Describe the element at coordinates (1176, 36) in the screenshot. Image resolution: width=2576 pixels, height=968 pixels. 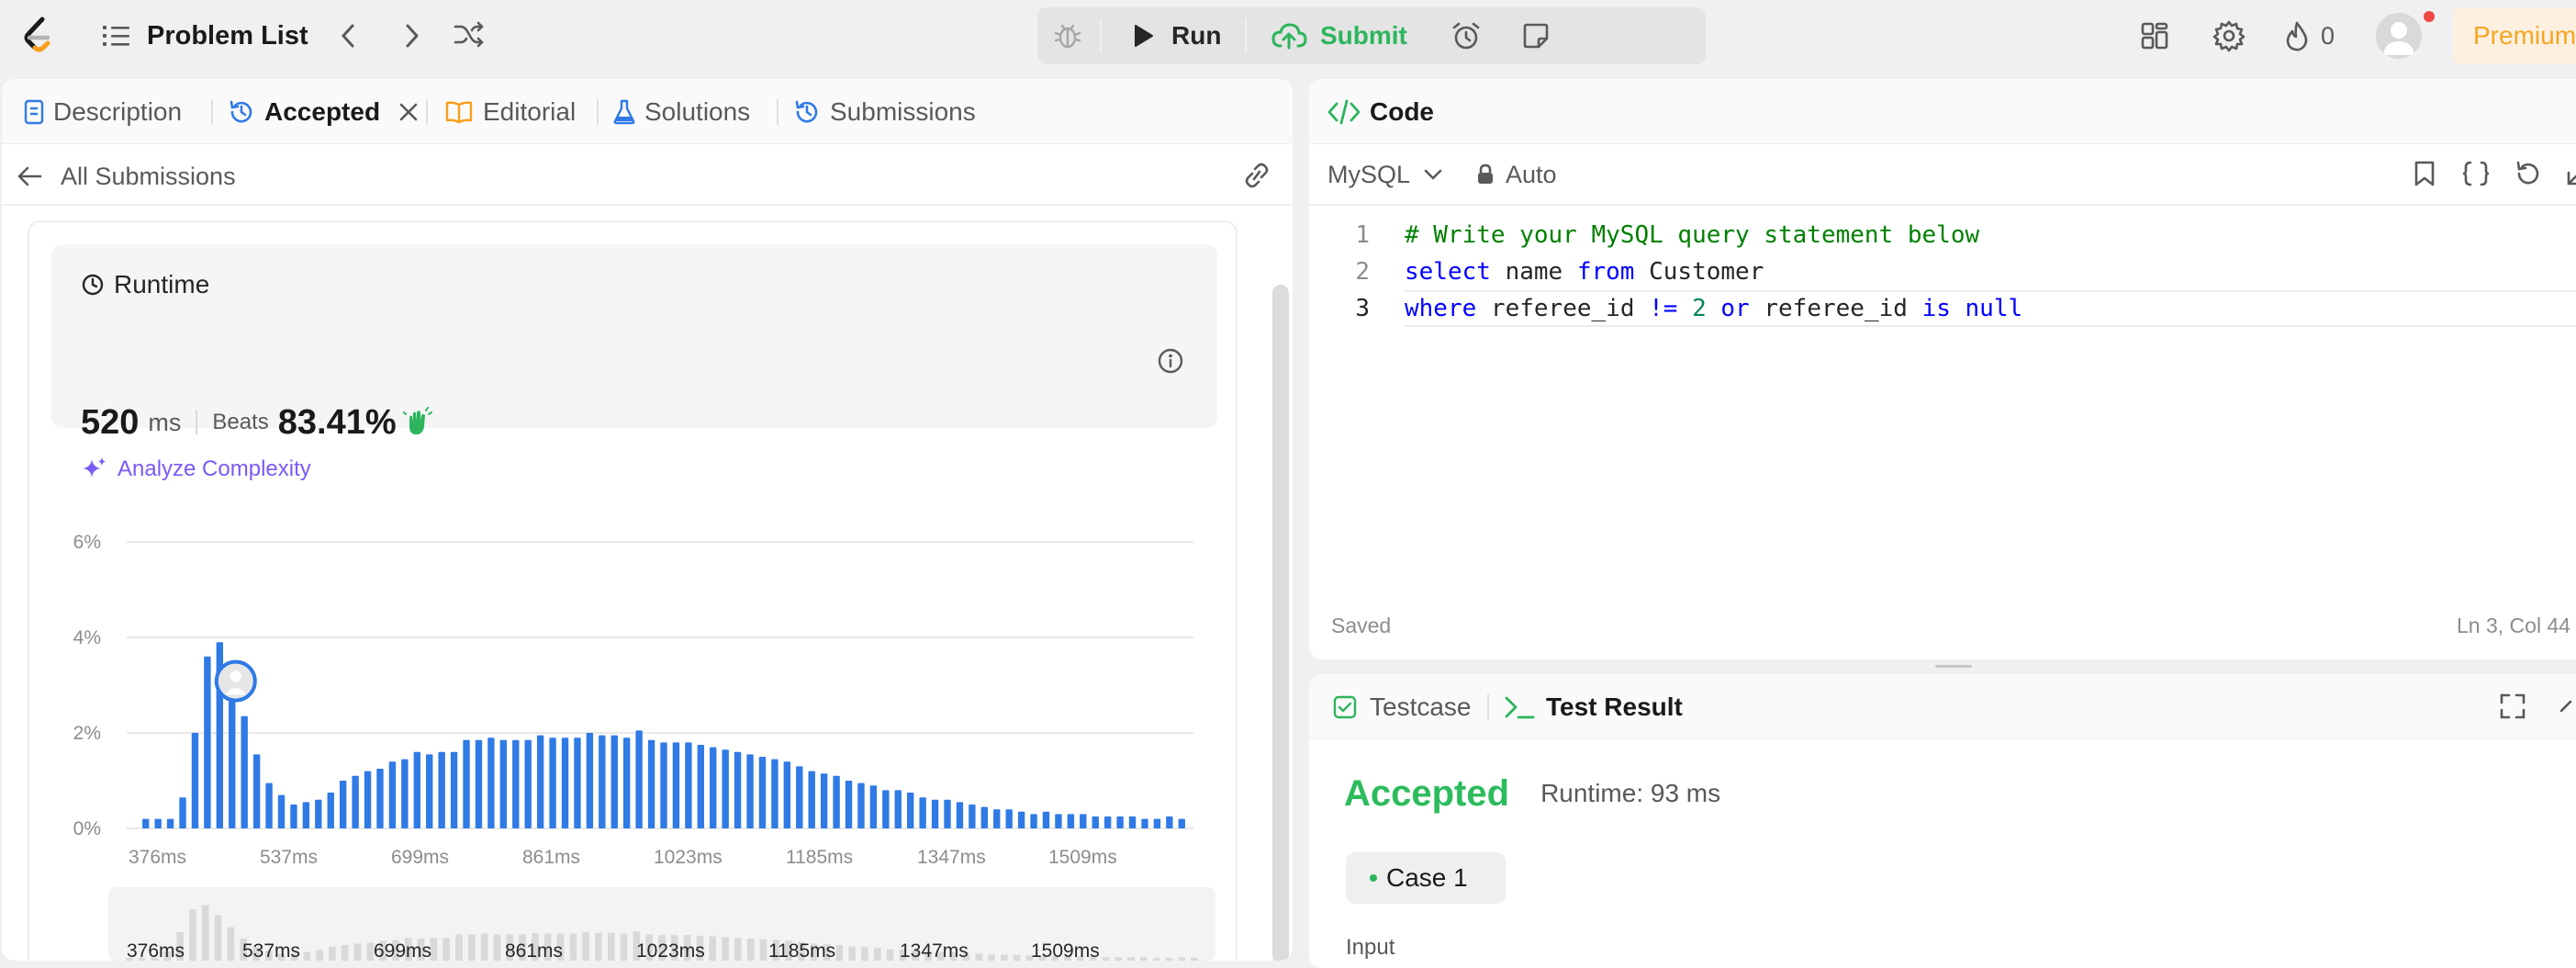
I see `run-button: Run` at that location.